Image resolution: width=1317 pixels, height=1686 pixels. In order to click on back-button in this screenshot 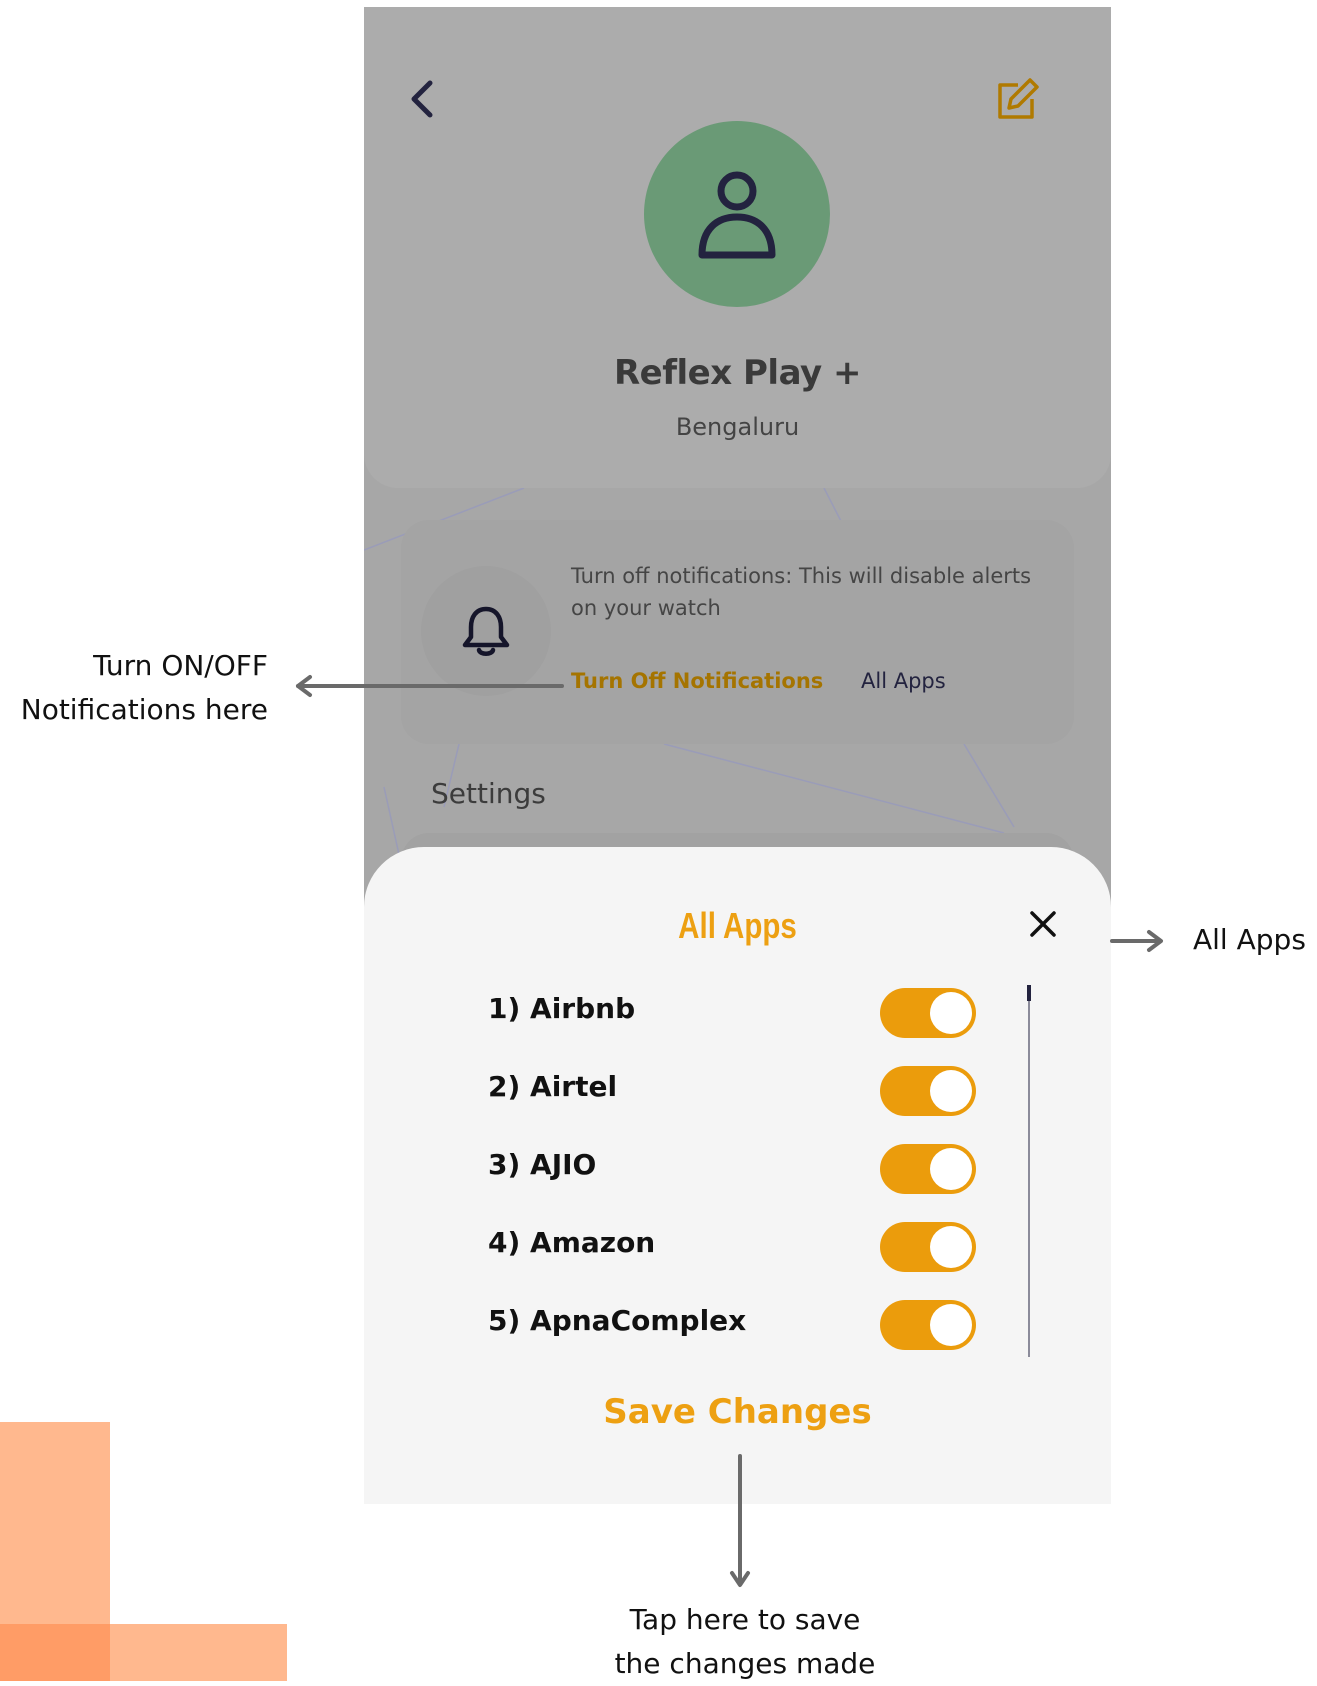, I will do `click(424, 99)`.